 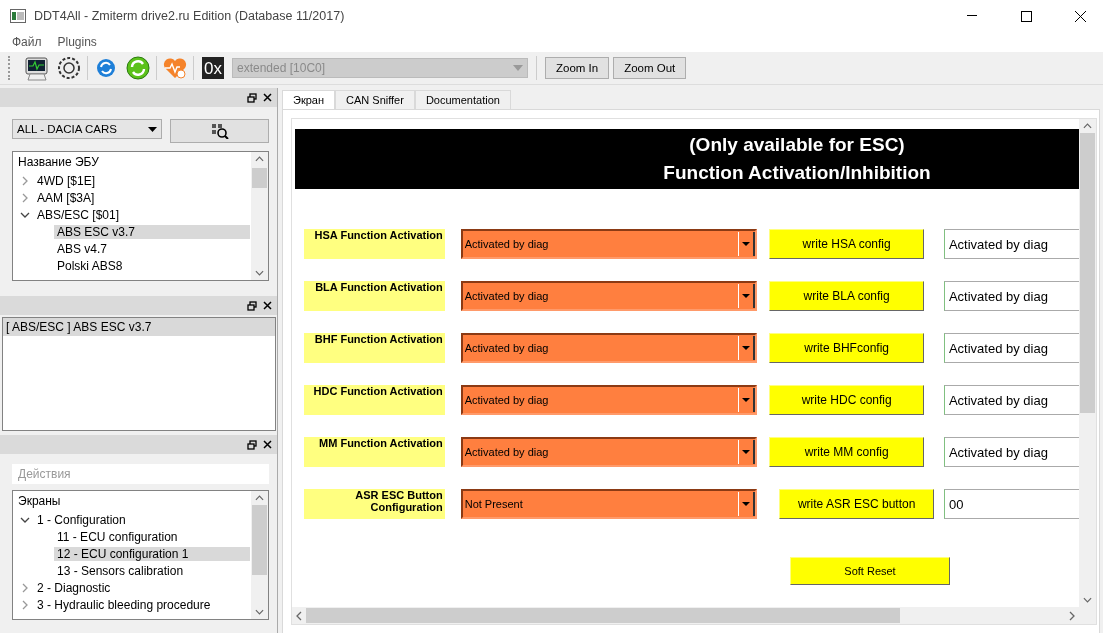 What do you see at coordinates (213, 68) in the screenshot?
I see `hex-button: 0x` at bounding box center [213, 68].